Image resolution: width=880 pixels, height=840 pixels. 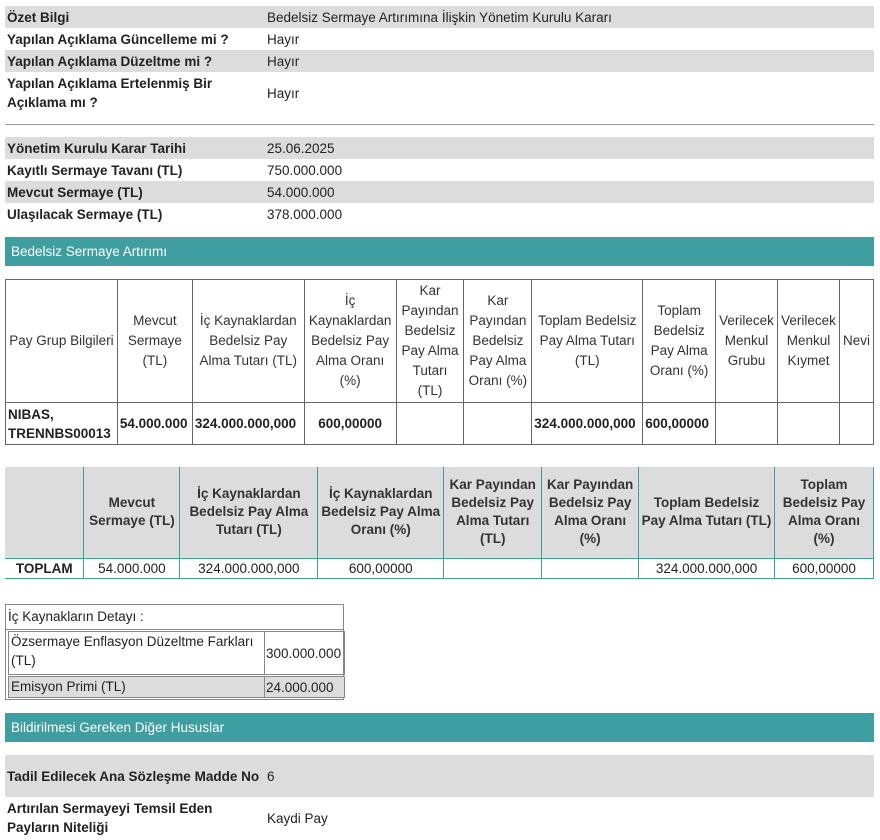 What do you see at coordinates (61, 341) in the screenshot?
I see `column-header: Pay Grup Bilgileri` at bounding box center [61, 341].